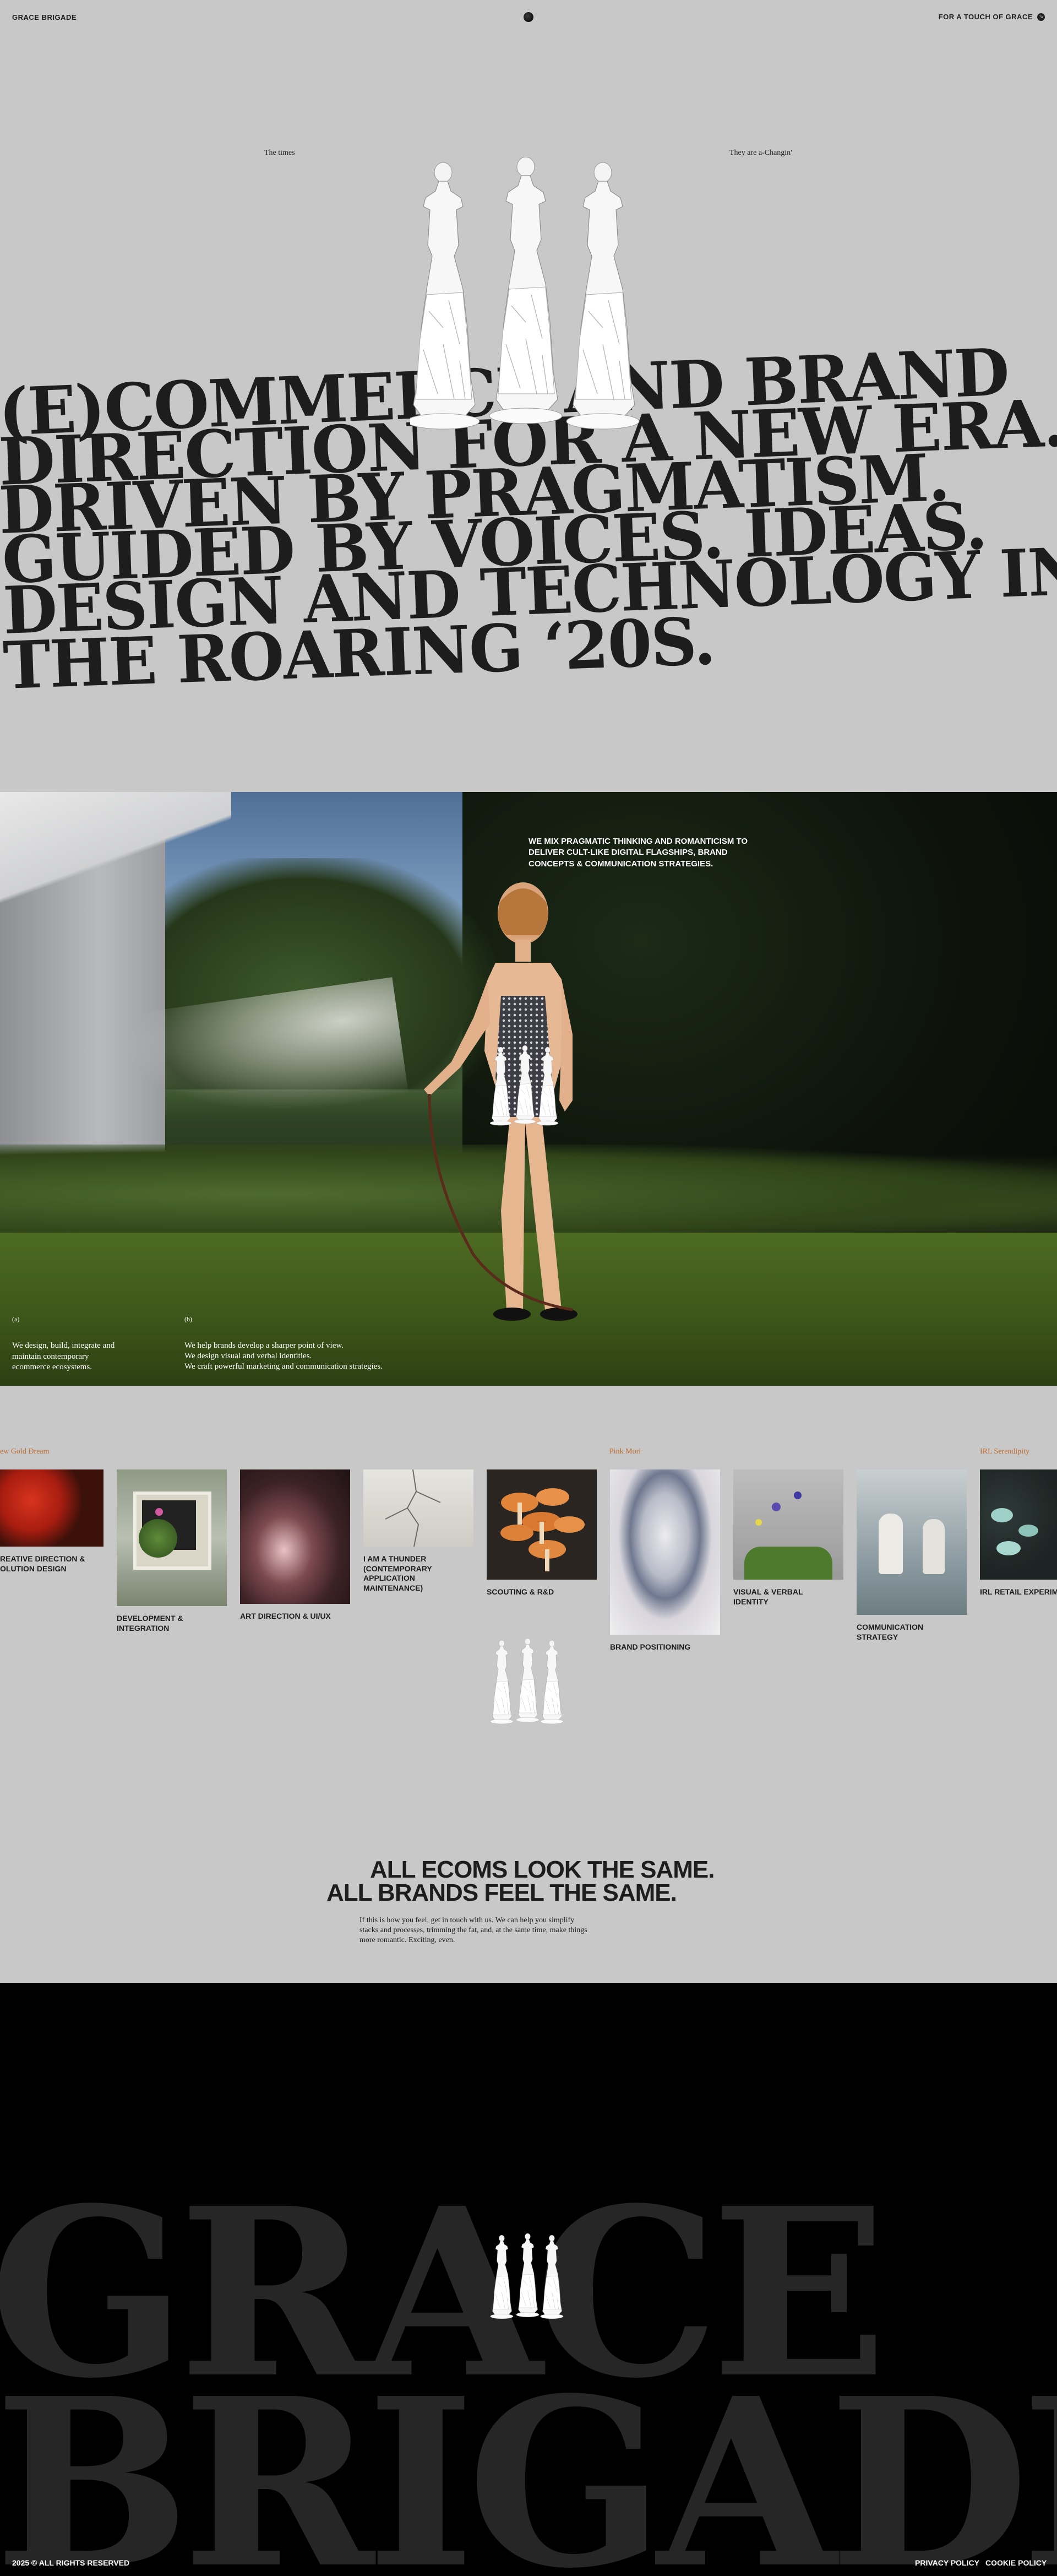 The image size is (1057, 2576). Describe the element at coordinates (529, 1683) in the screenshot. I see `statue-trio-icon-middle` at that location.